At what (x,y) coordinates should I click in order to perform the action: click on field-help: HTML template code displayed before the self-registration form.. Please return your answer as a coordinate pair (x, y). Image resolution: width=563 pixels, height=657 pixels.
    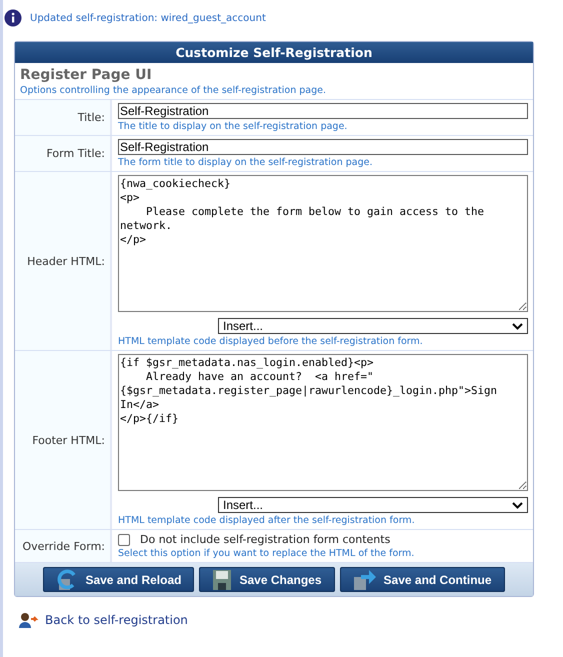
    Looking at the image, I should click on (271, 341).